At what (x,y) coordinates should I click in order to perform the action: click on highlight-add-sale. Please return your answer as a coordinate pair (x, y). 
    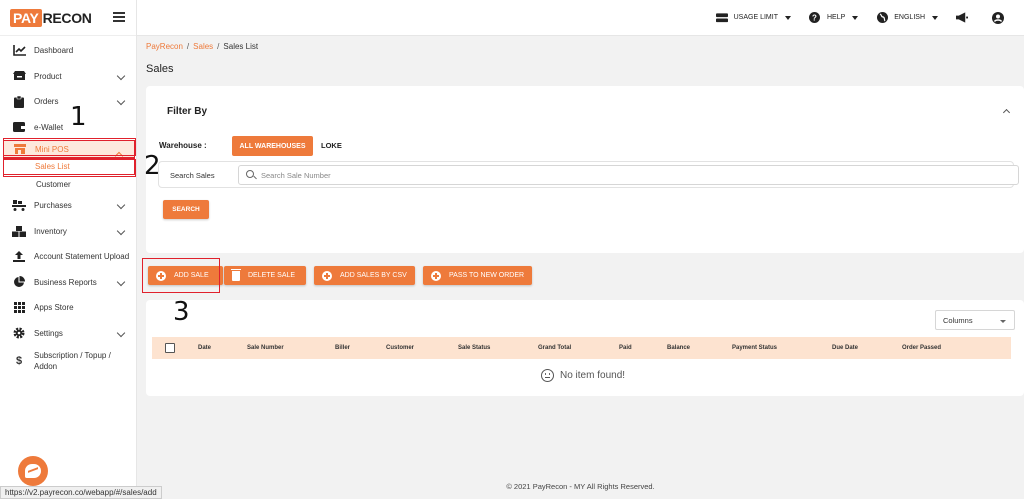
    Looking at the image, I should click on (181, 275).